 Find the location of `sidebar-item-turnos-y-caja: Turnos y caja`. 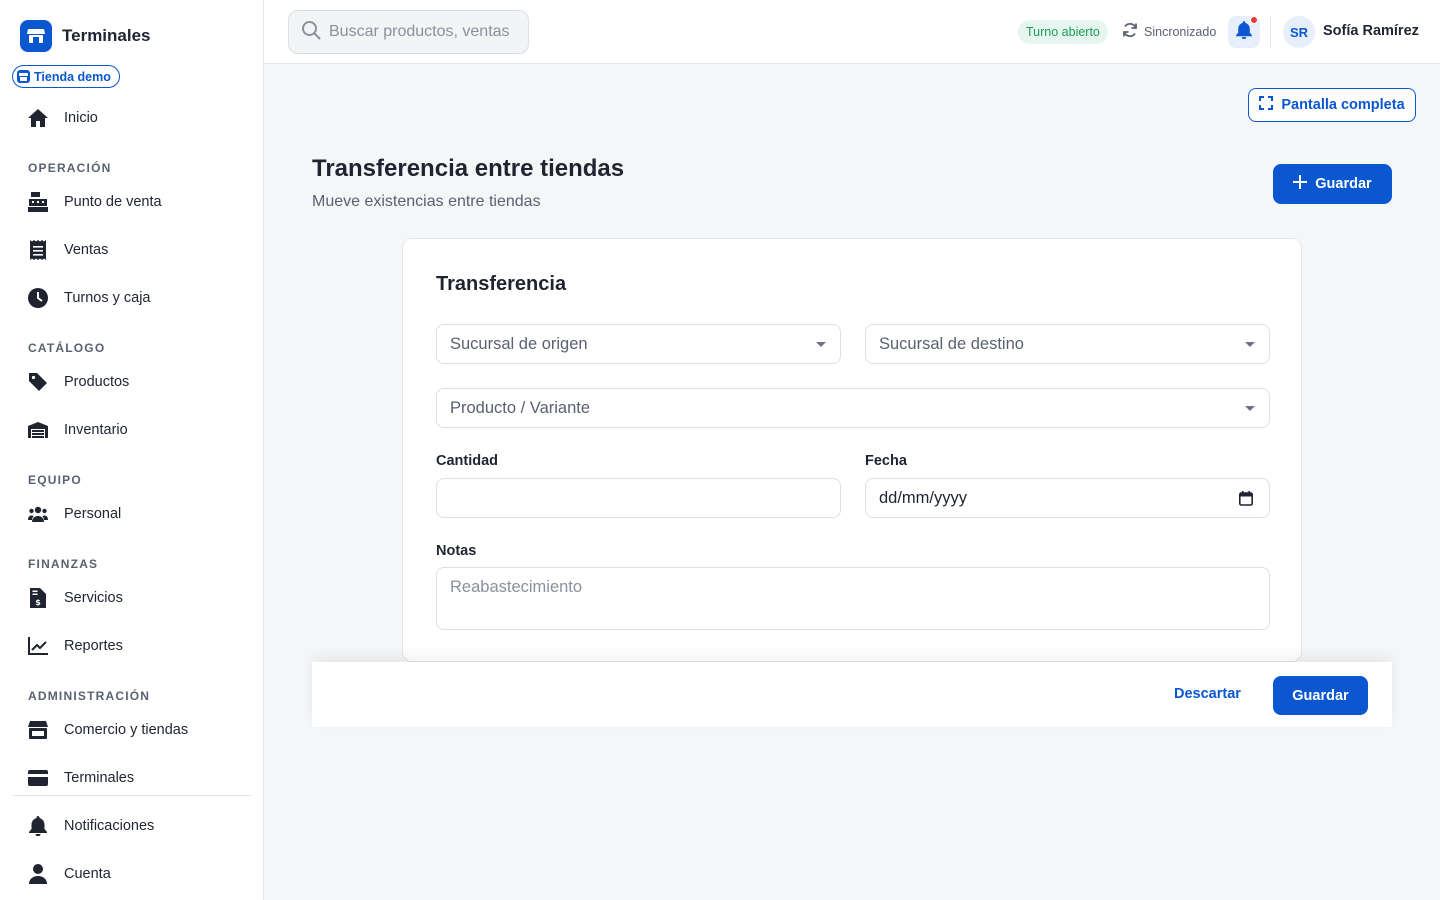

sidebar-item-turnos-y-caja: Turnos y caja is located at coordinates (89, 298).